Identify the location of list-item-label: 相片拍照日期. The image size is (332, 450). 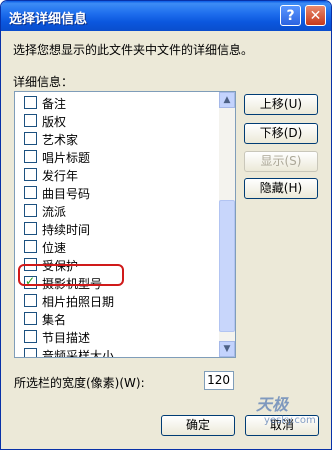
(78, 302).